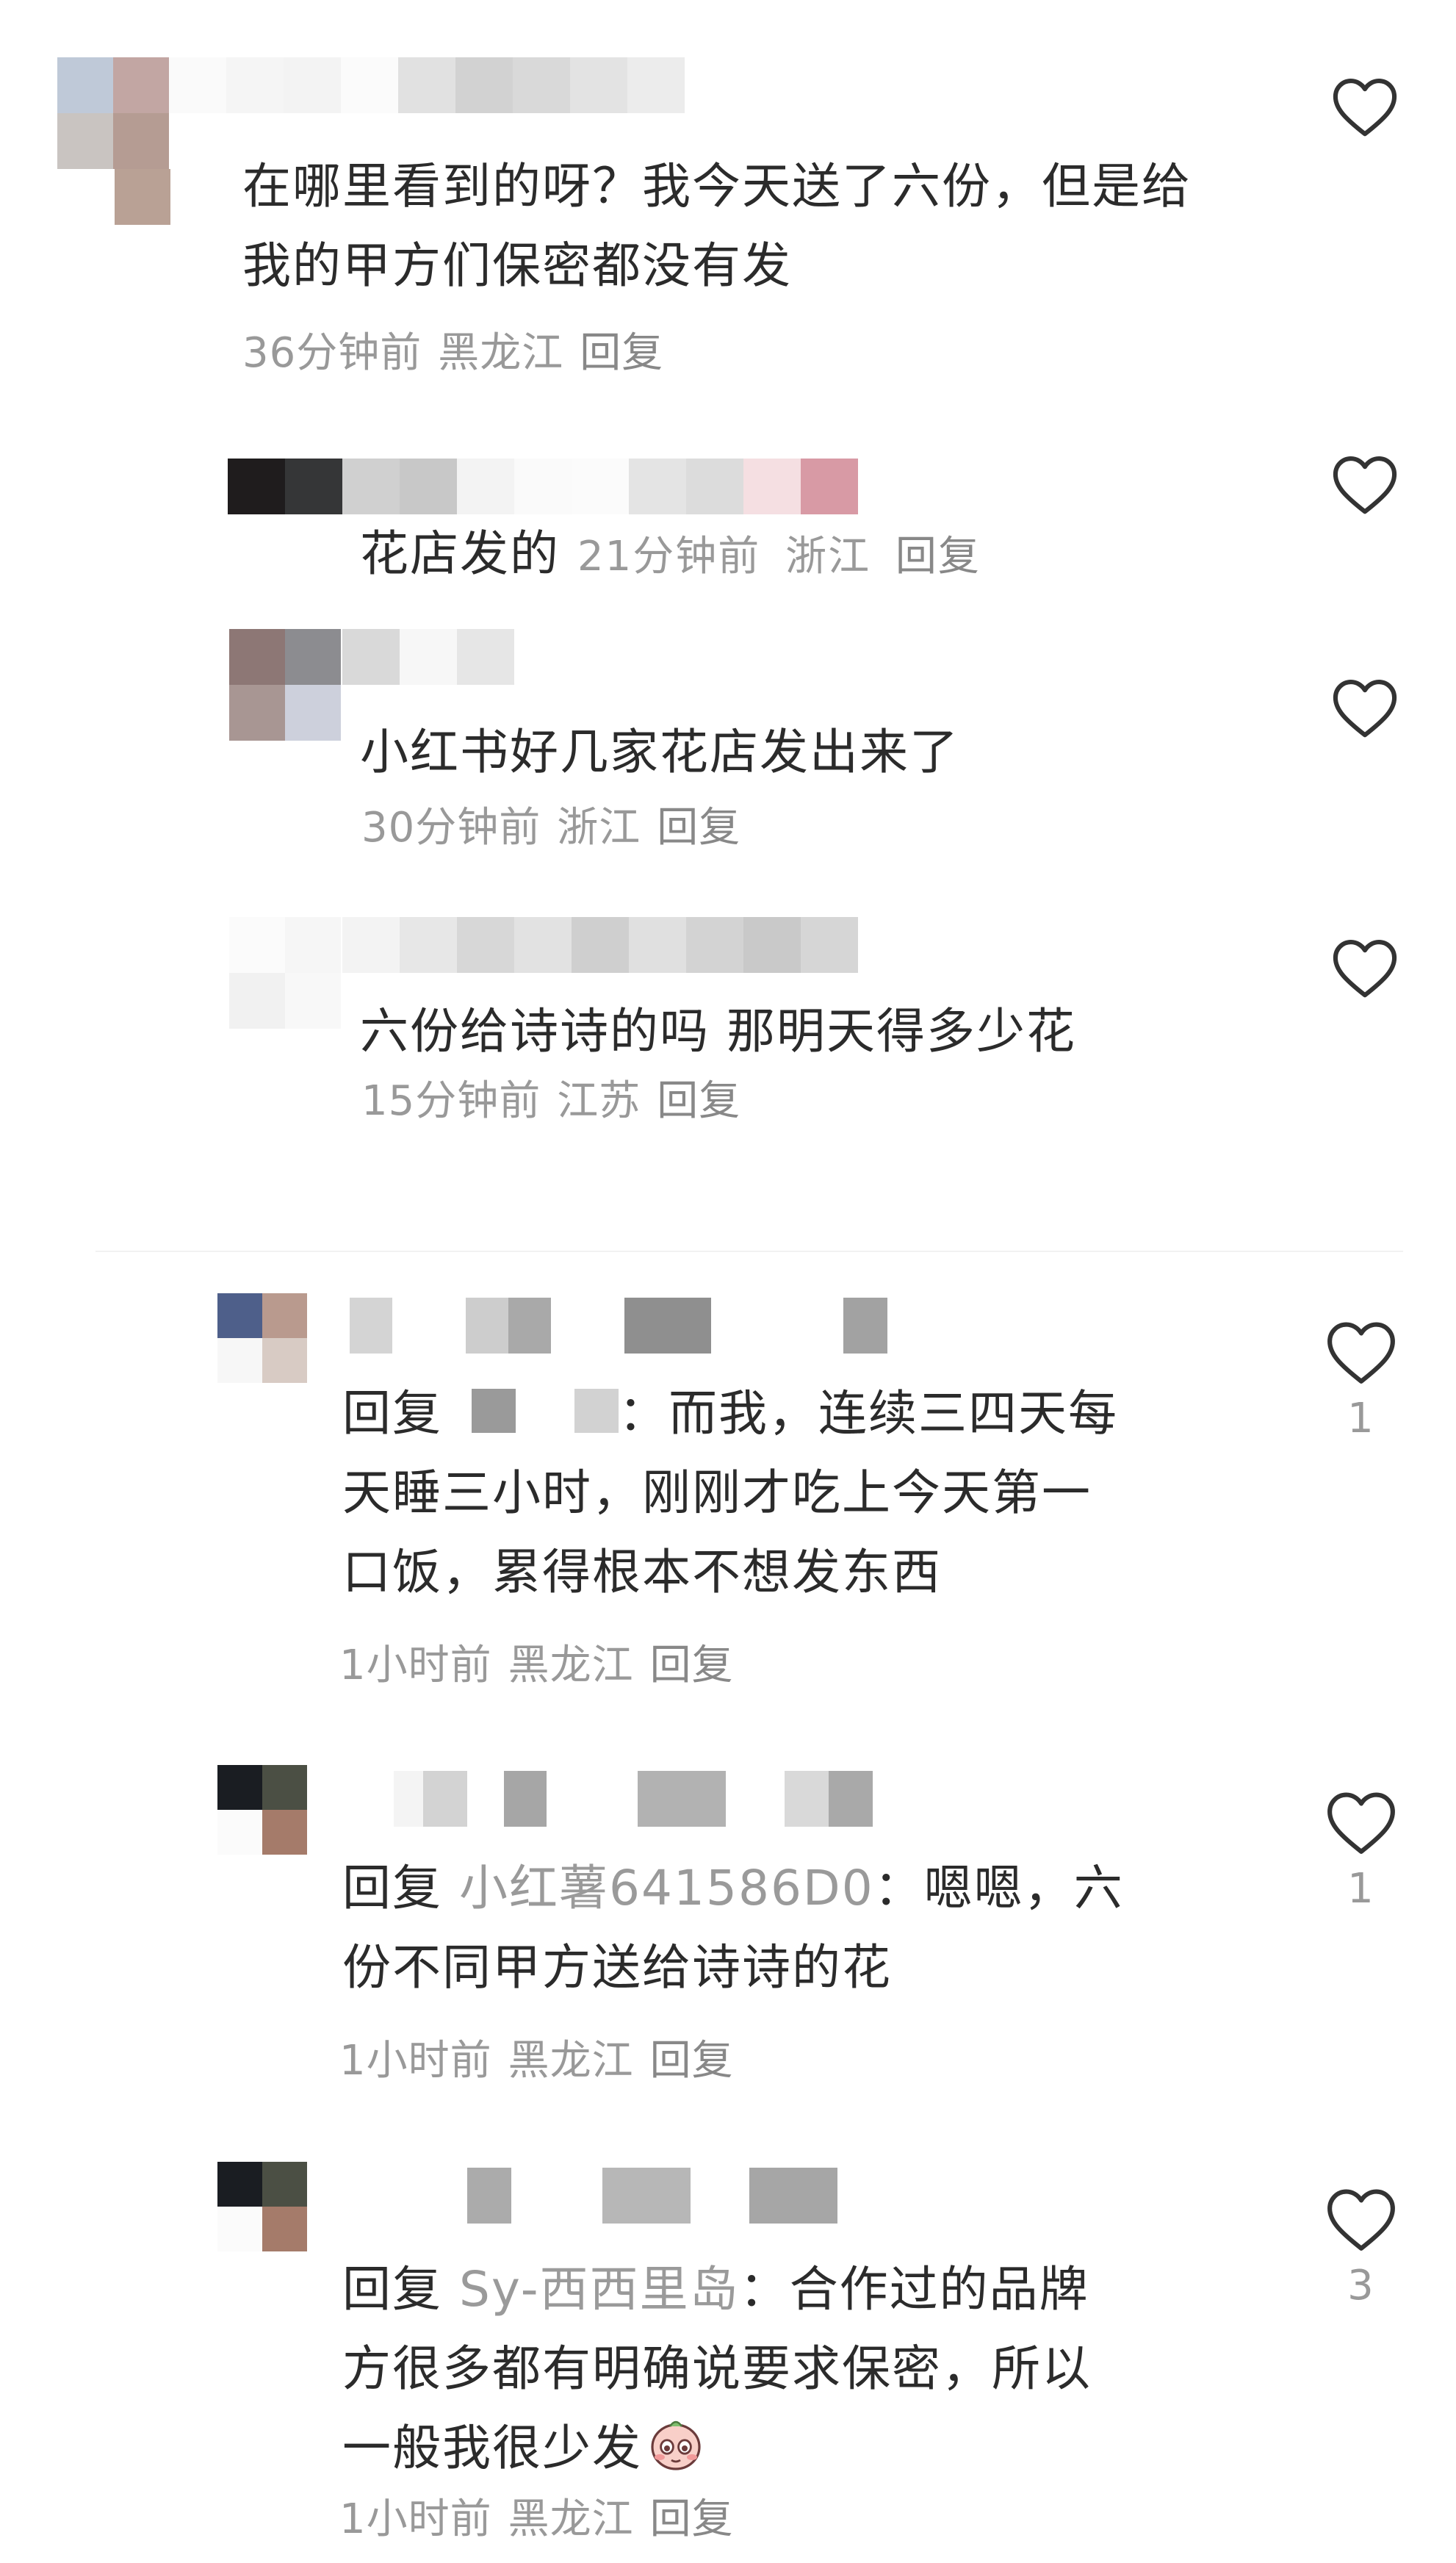 The width and height of the screenshot is (1456, 2563). Describe the element at coordinates (733, 1928) in the screenshot. I see `comment-text: 回复 小红薯641586D0：嗯嗯，六 份不同甲方送给诗诗的花` at that location.